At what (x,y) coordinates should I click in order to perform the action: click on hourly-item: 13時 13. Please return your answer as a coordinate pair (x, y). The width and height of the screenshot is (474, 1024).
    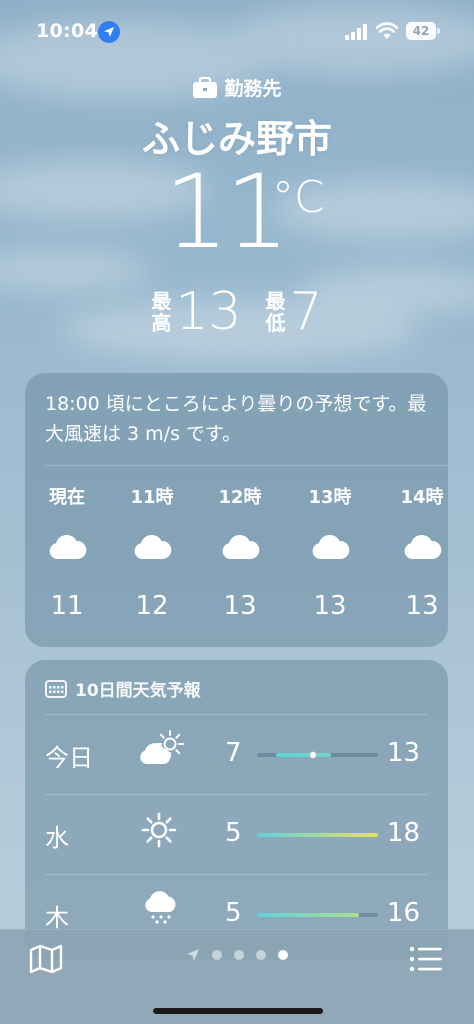
    Looking at the image, I should click on (330, 552).